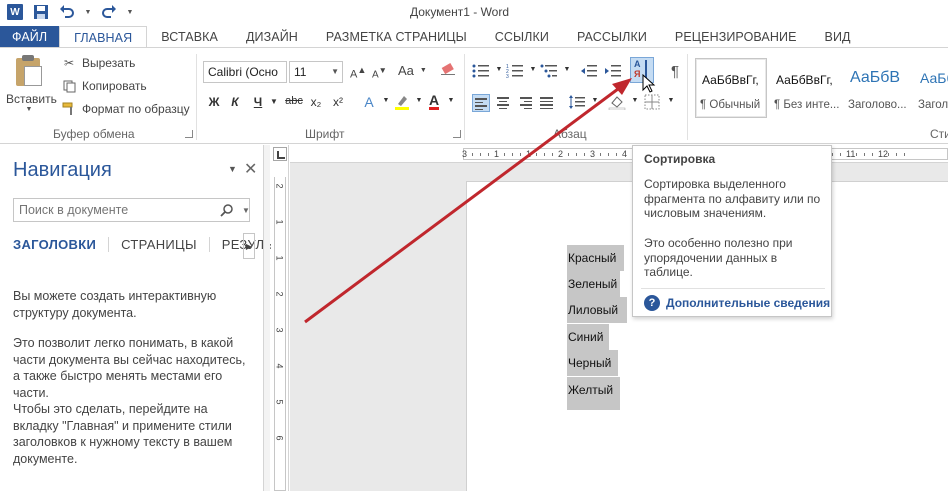 The image size is (948, 491). I want to click on tab-file: ФАЙЛ, so click(30, 37).